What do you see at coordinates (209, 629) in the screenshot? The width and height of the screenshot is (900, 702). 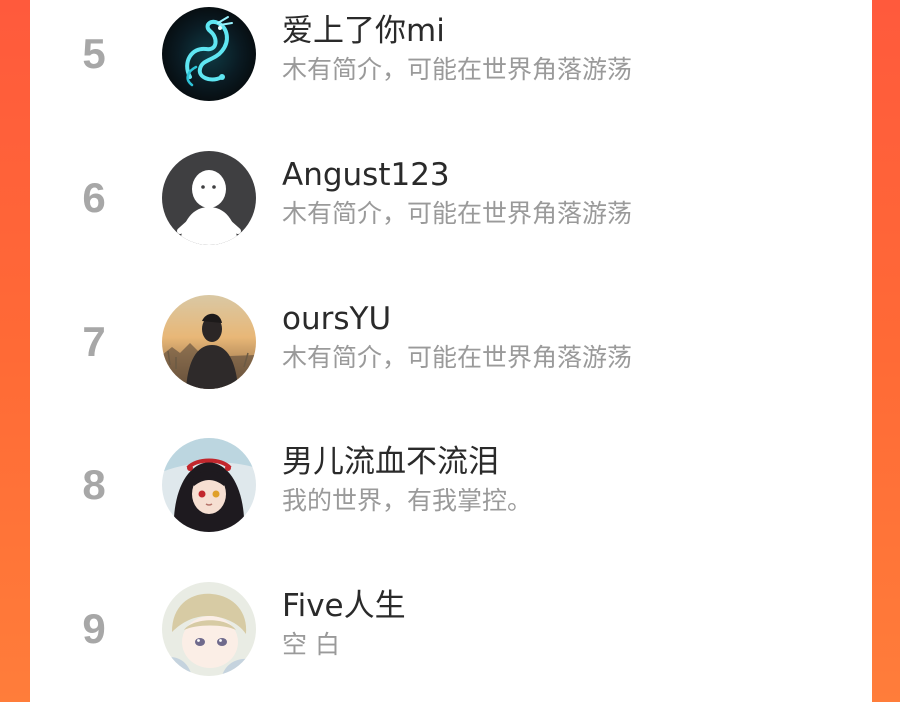 I see `anime-boy-avatar-icon` at bounding box center [209, 629].